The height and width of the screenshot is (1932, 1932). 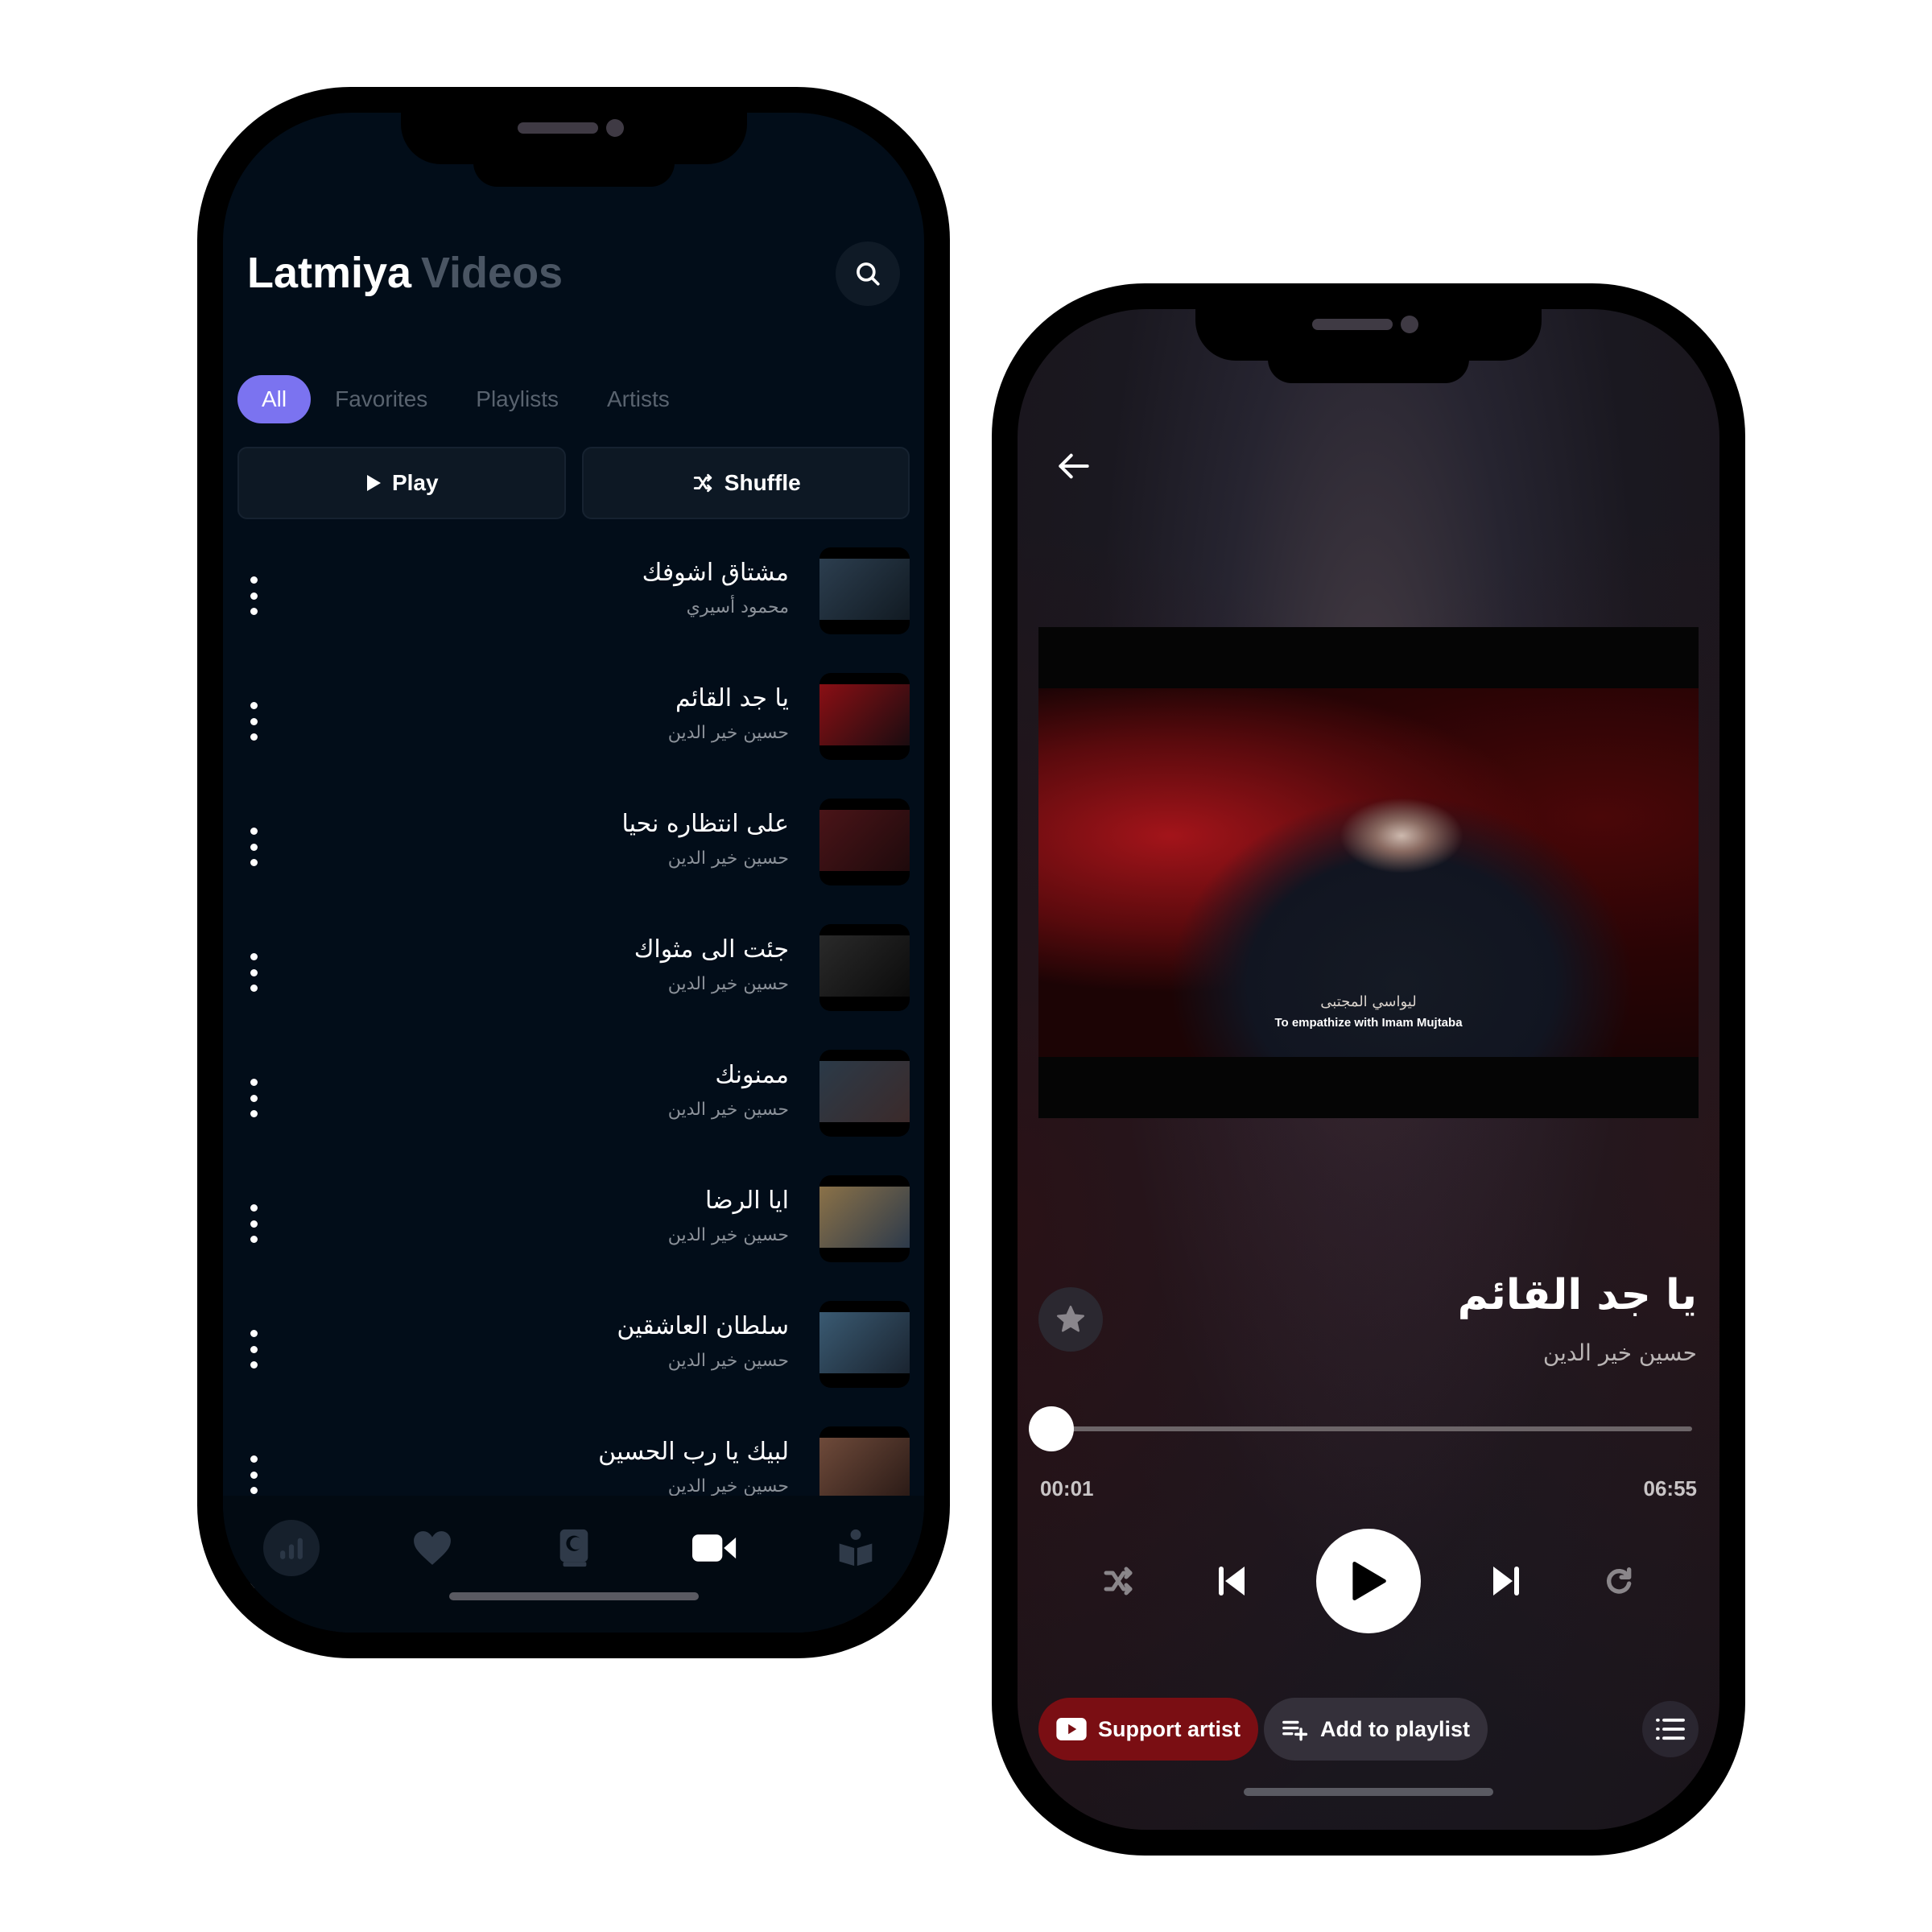 I want to click on stats-icon, so click(x=291, y=1548).